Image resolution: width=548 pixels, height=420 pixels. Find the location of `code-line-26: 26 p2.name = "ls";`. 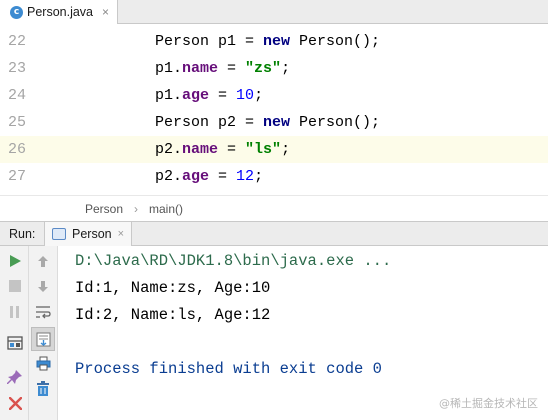

code-line-26: 26 p2.name = "ls"; is located at coordinates (274, 149).